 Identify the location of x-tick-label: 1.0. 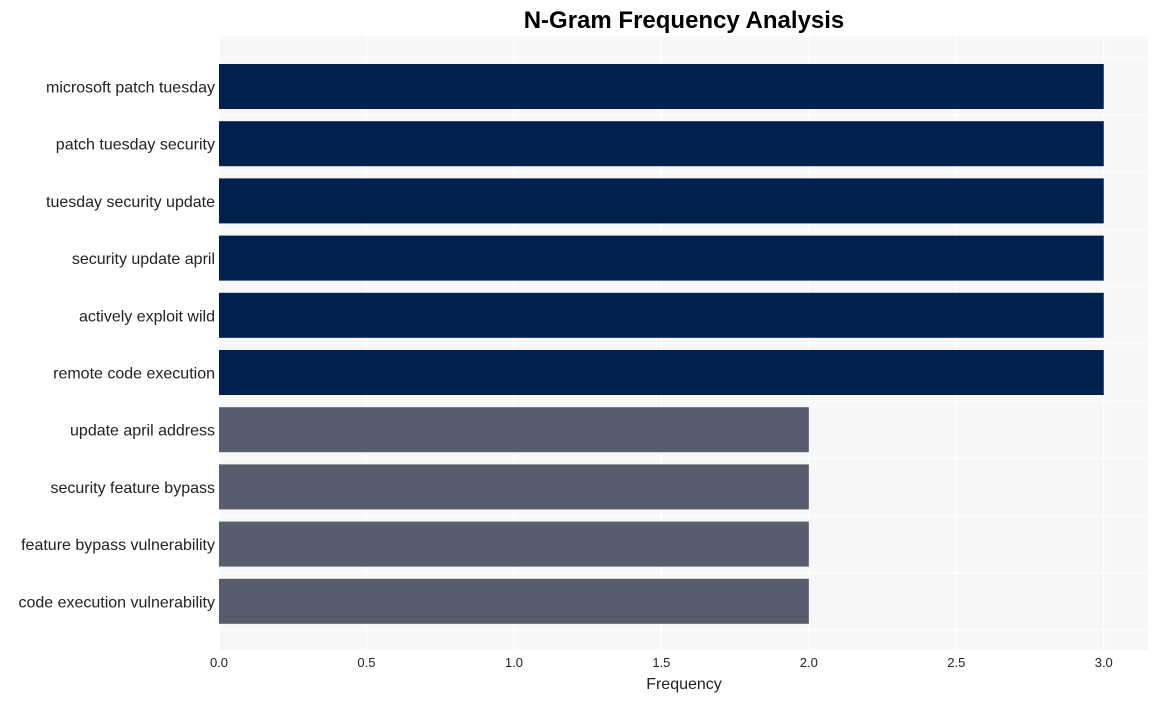
(514, 662).